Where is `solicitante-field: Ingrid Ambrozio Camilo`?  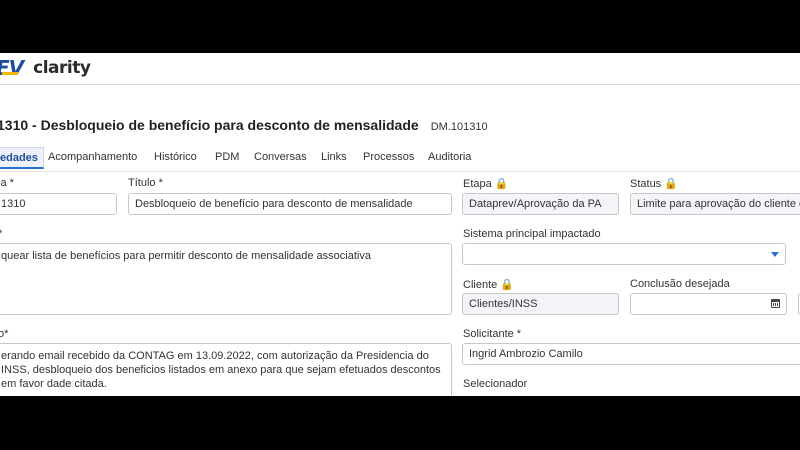 solicitante-field: Ingrid Ambrozio Camilo is located at coordinates (631, 354).